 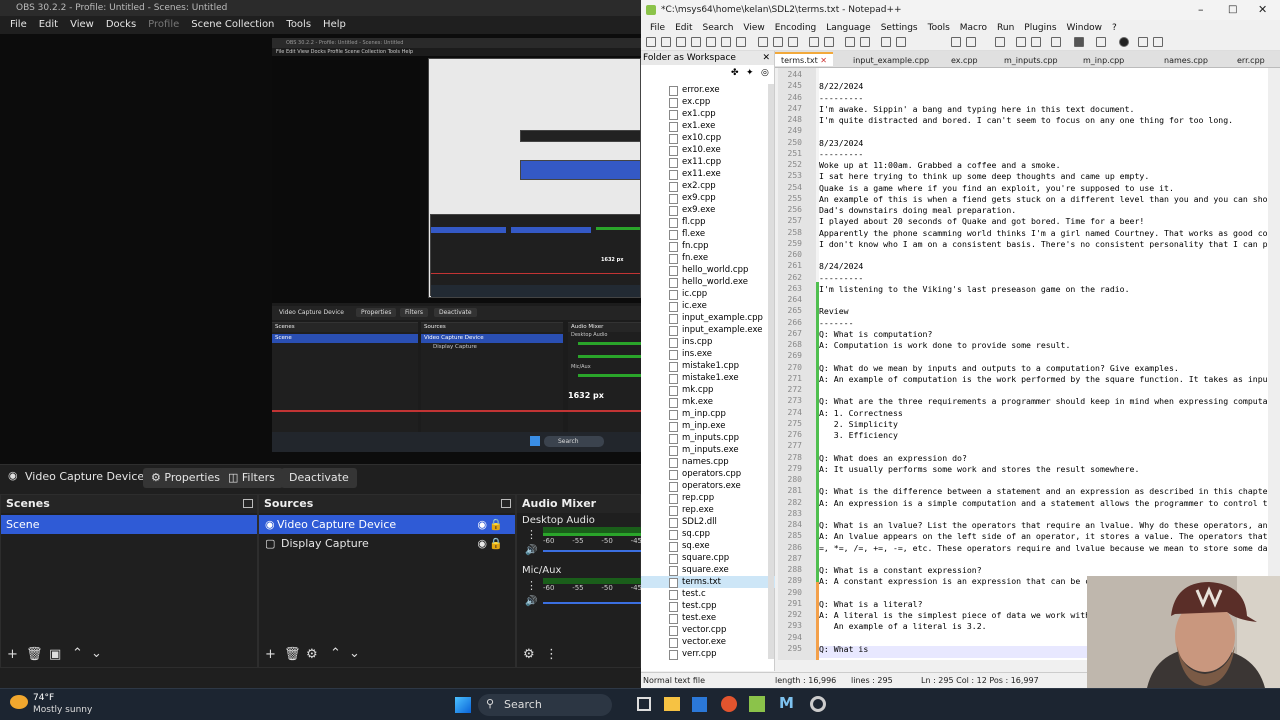 I want to click on file-tree-item: verr.cpp, so click(x=708, y=654).